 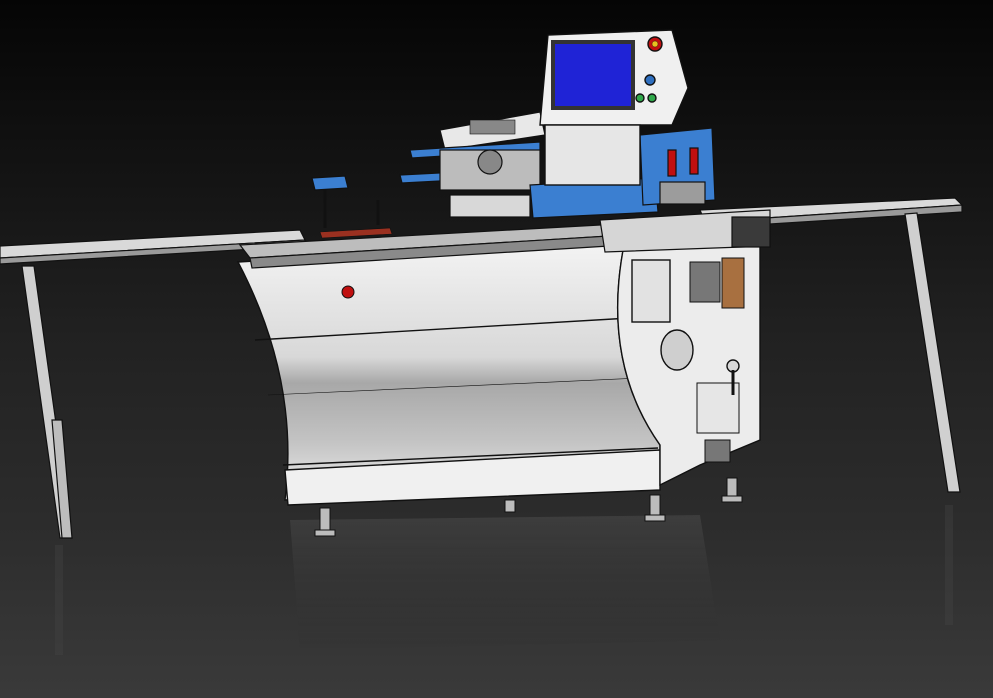 I want to click on front-knob, so click(x=348, y=292).